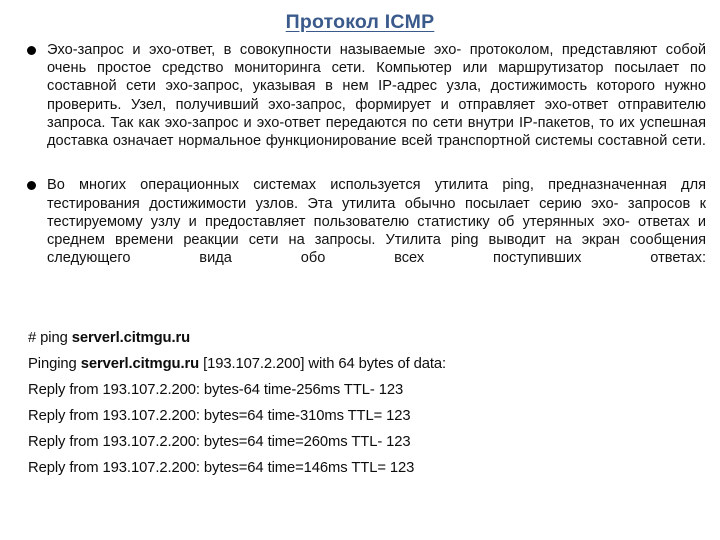 Image resolution: width=720 pixels, height=540 pixels. Describe the element at coordinates (54, 364) in the screenshot. I see `console-pinging-prefix: Pinging` at that location.